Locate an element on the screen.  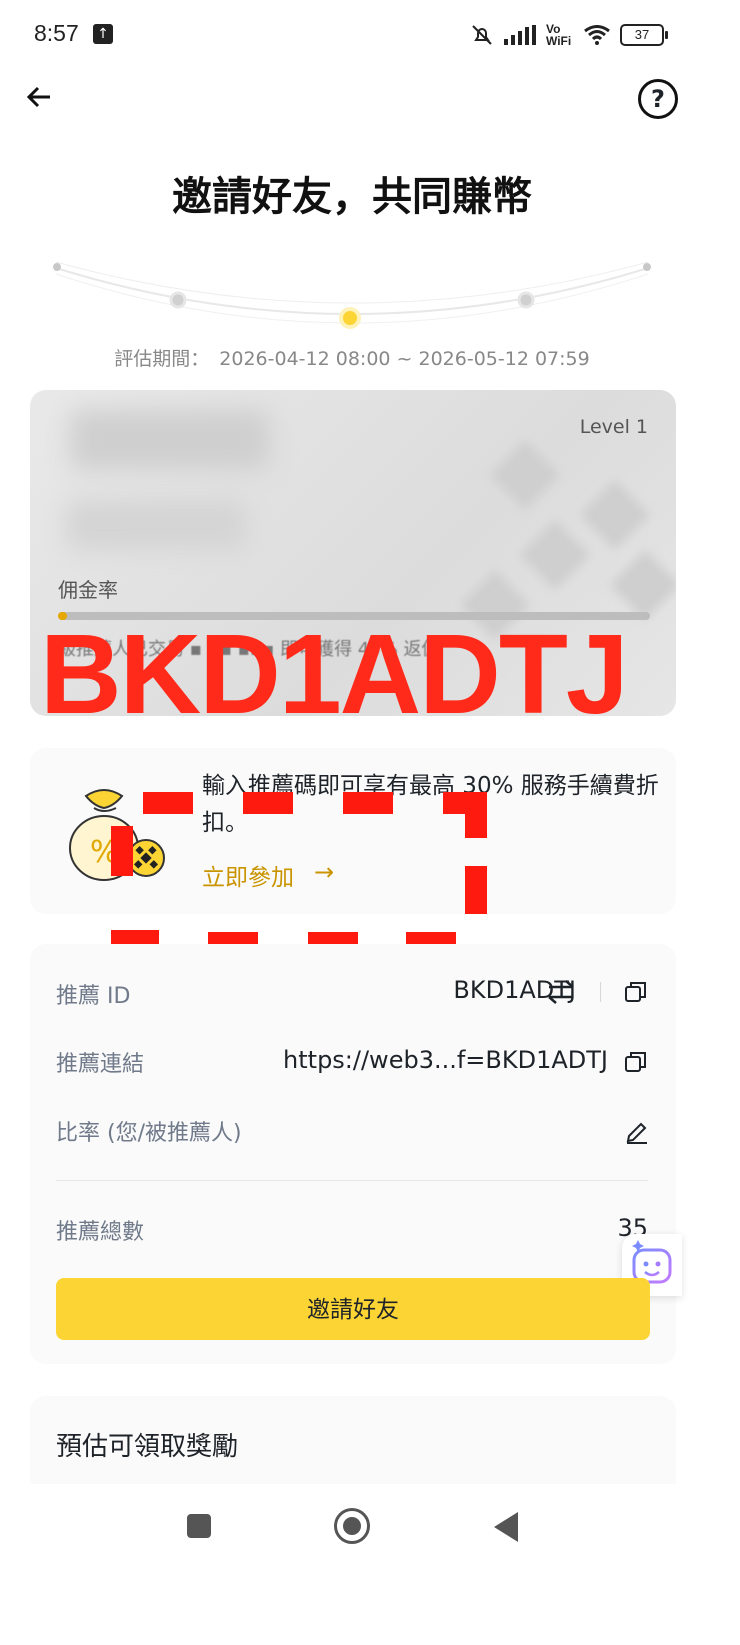
status-icons: Vo WiFi 37 is located at coordinates (569, 35).